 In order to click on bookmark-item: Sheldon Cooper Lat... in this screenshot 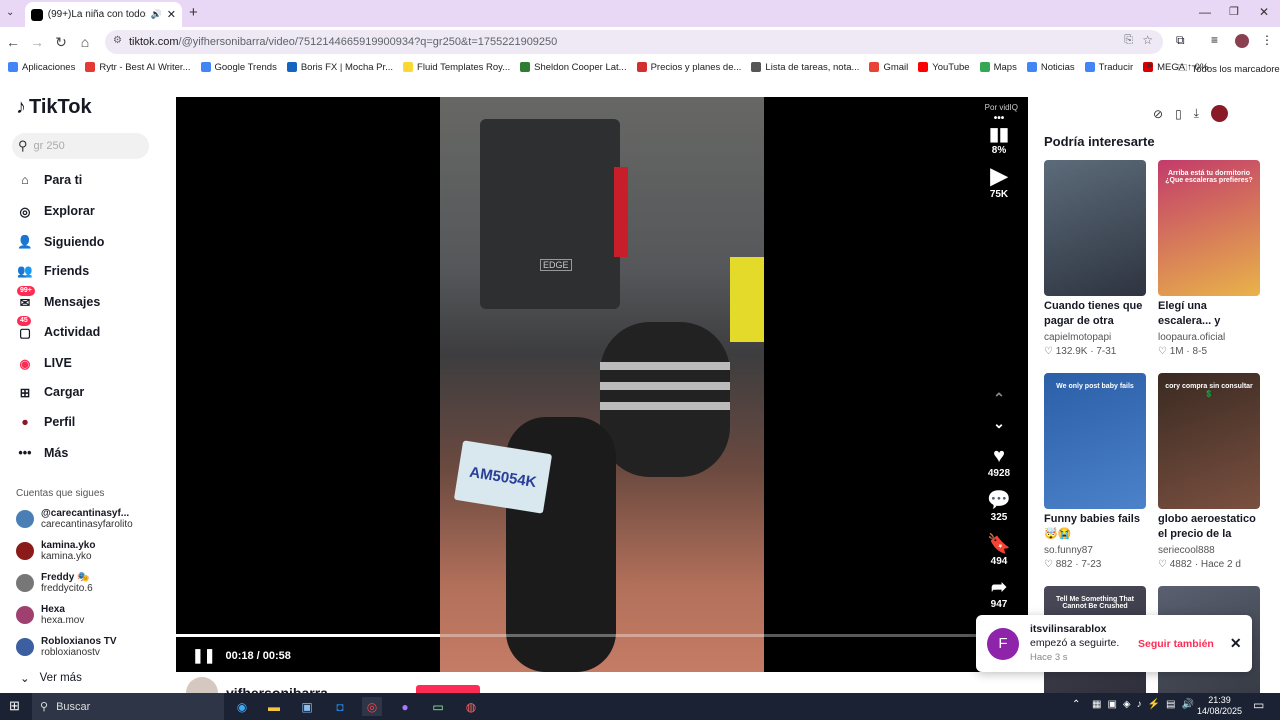, I will do `click(573, 67)`.